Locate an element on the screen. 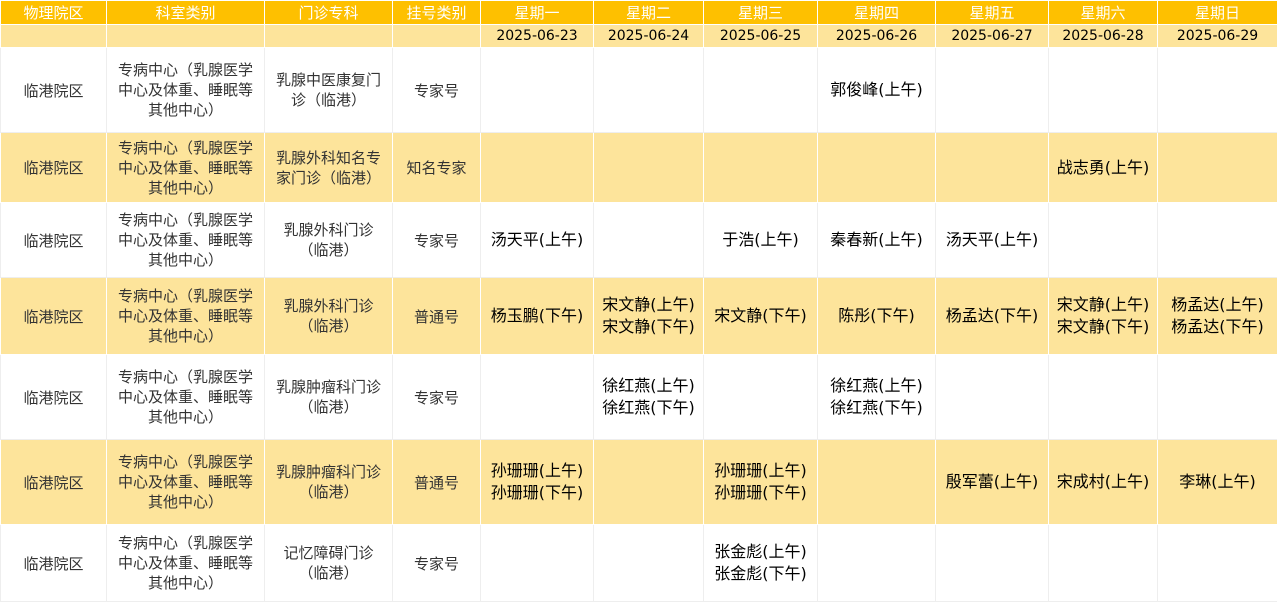  header-regtype: 挂号类别 is located at coordinates (436, 12).